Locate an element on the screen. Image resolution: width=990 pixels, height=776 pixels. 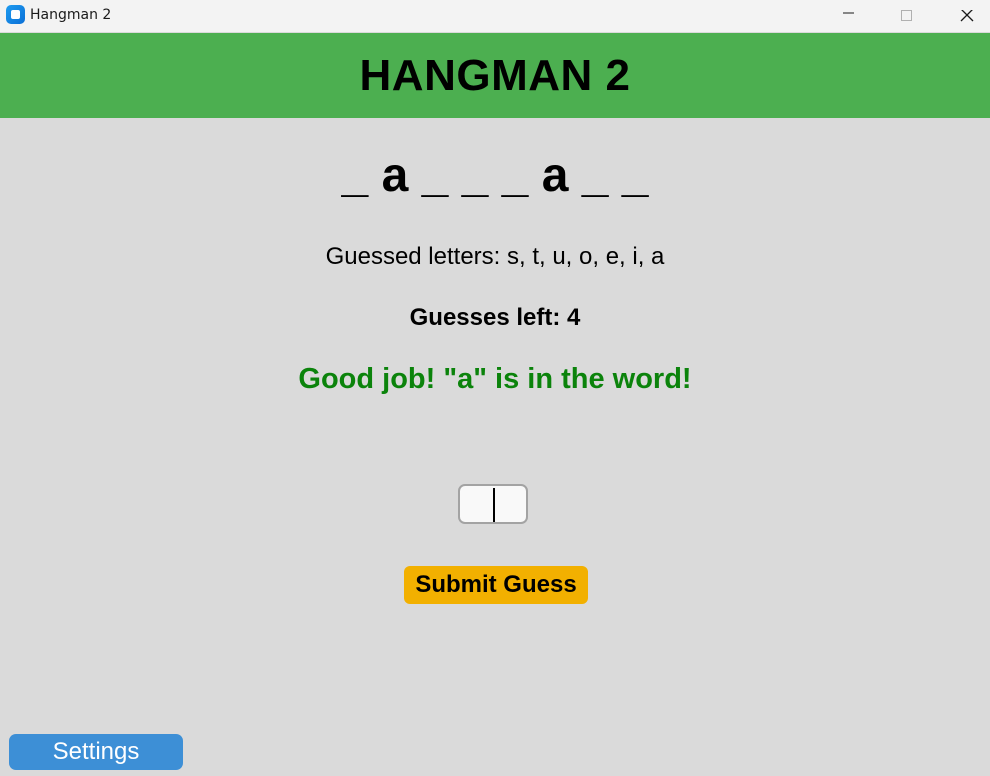
app-header: HANGMAN 2 is located at coordinates (495, 75).